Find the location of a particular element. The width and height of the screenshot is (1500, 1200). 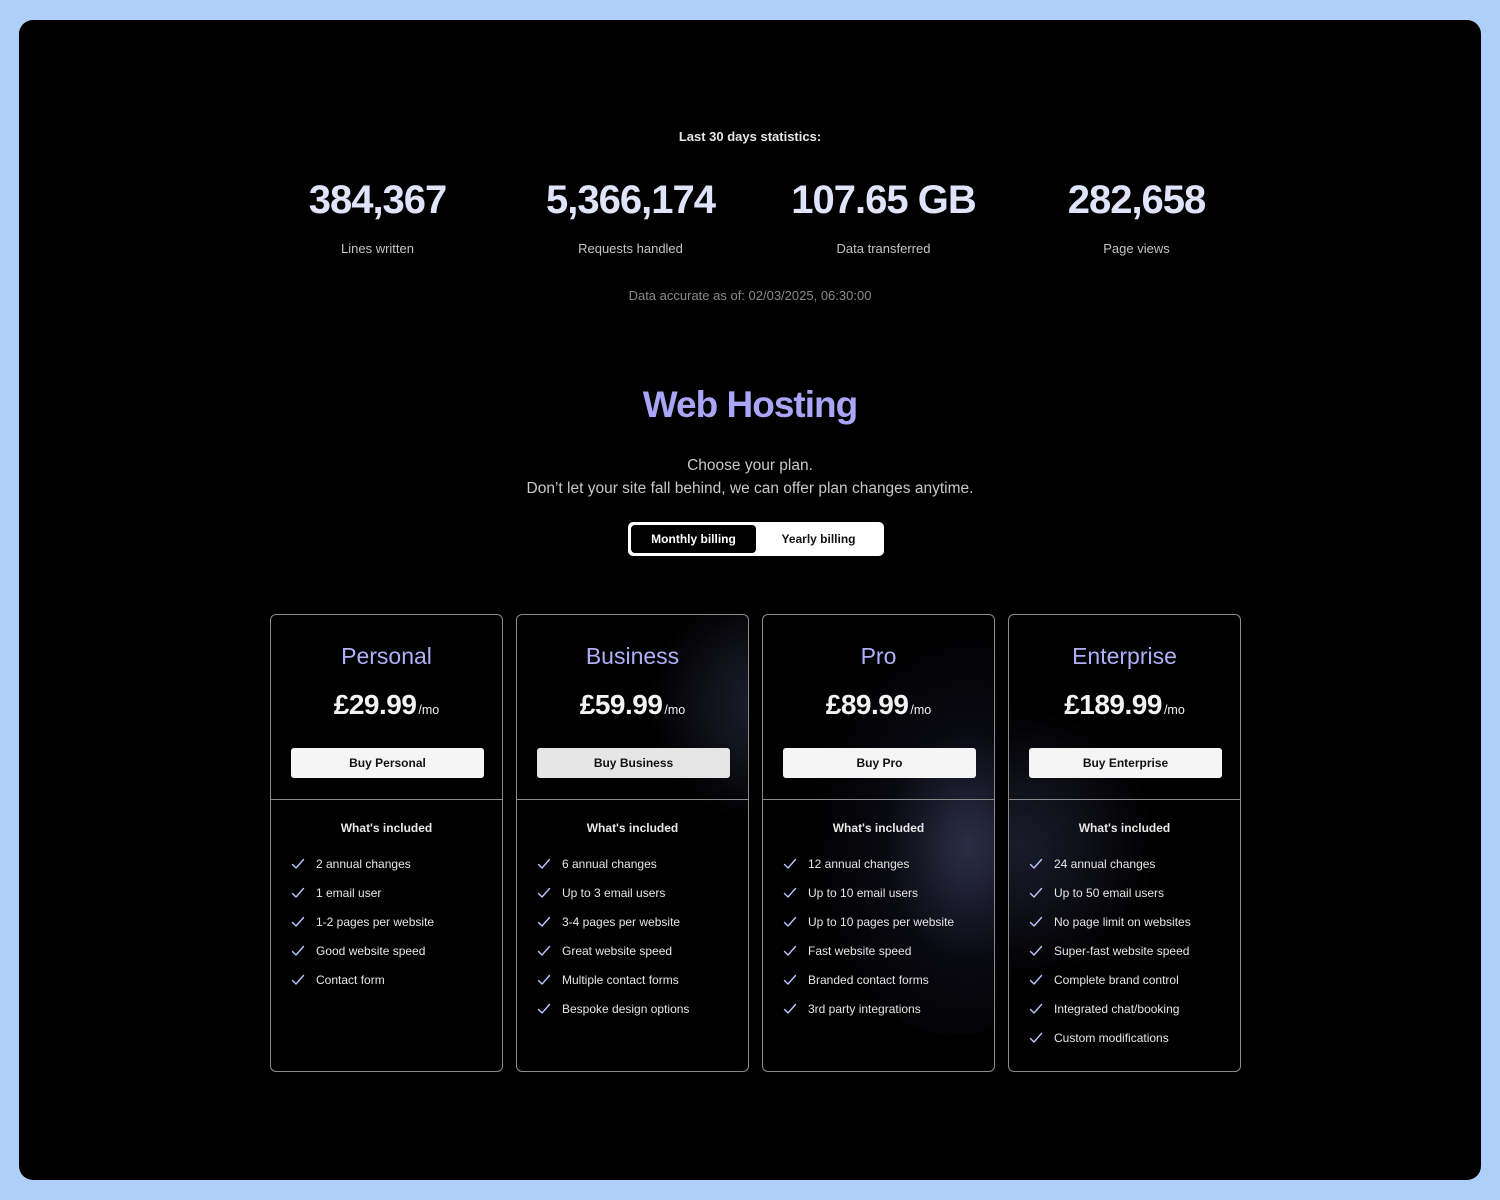

stat-data-transferred: 107.65 GB Data transferred is located at coordinates (883, 215).